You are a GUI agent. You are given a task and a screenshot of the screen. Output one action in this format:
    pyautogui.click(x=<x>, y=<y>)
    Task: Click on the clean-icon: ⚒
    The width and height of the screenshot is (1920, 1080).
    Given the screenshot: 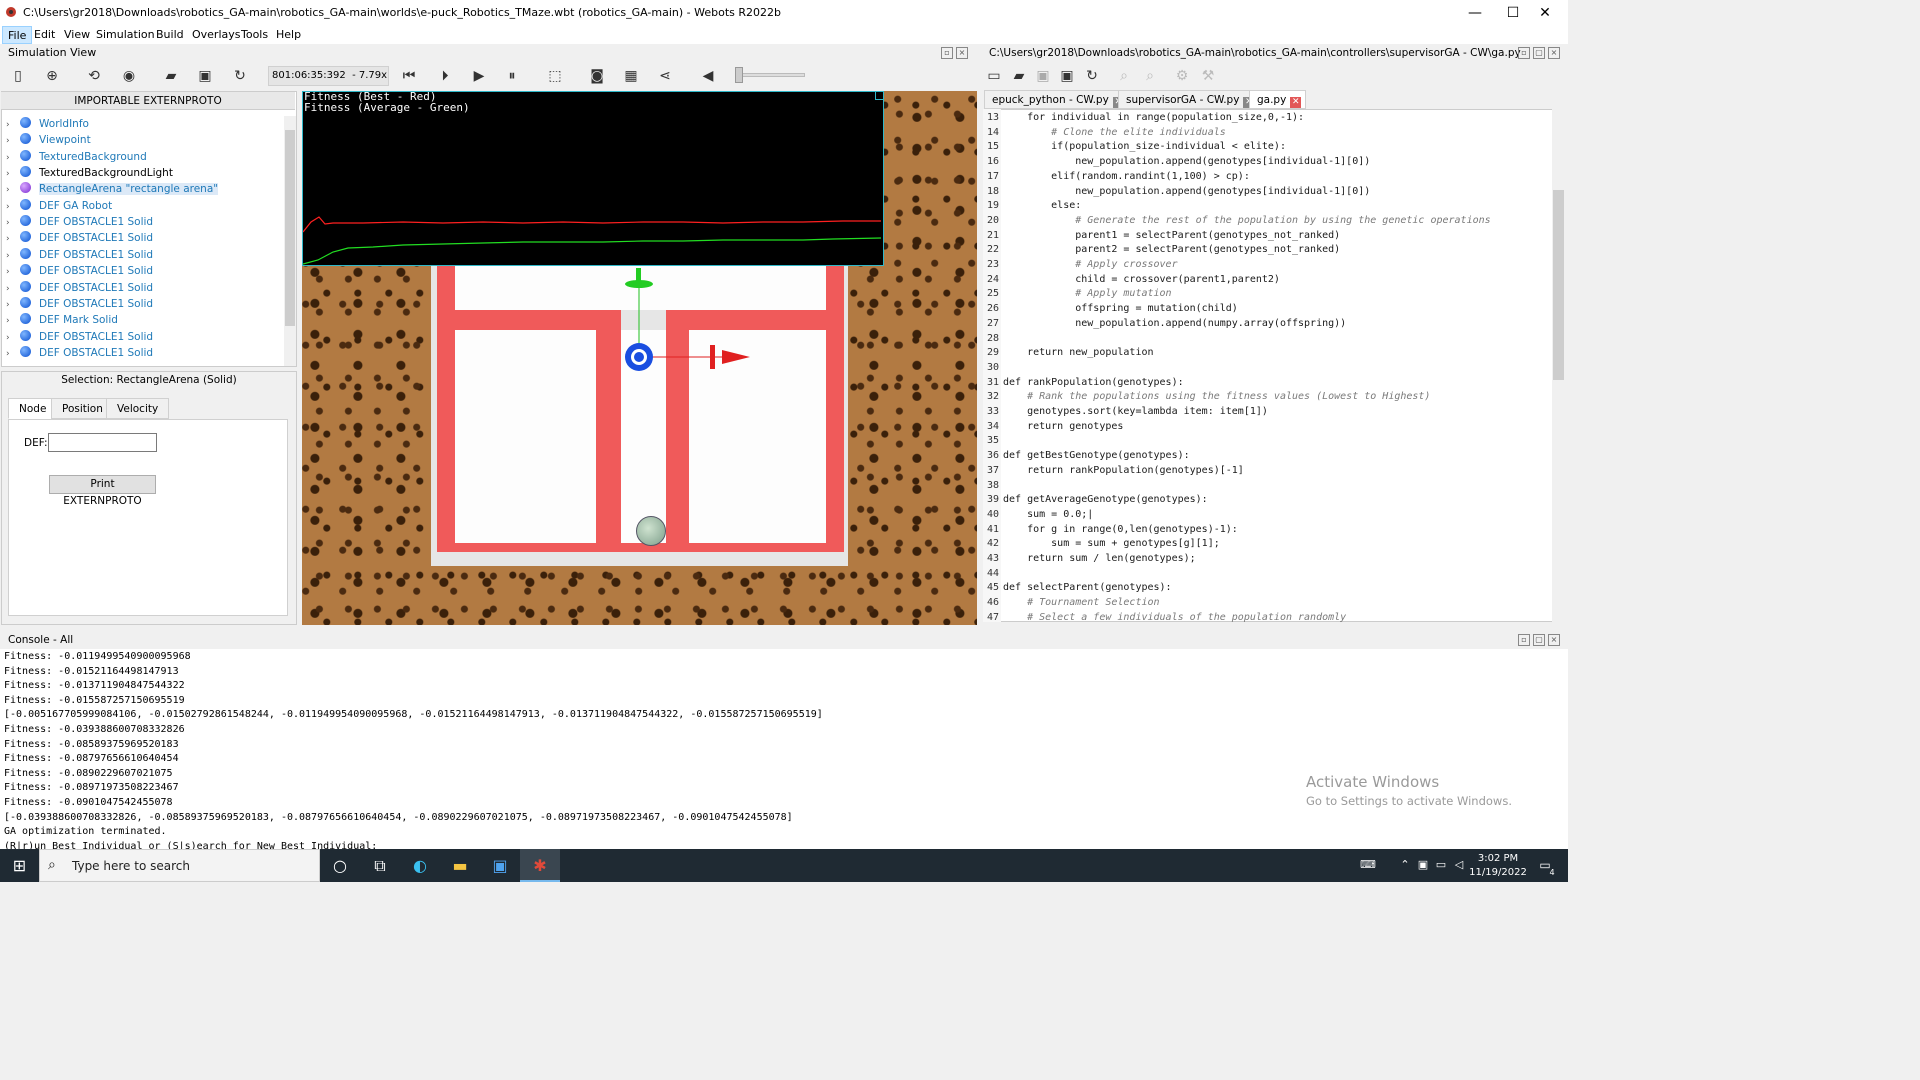 What is the action you would take?
    pyautogui.click(x=1208, y=76)
    